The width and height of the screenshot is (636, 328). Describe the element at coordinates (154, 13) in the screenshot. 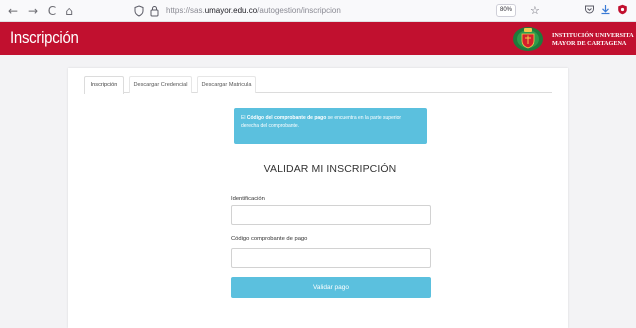

I see `lock-icon` at that location.